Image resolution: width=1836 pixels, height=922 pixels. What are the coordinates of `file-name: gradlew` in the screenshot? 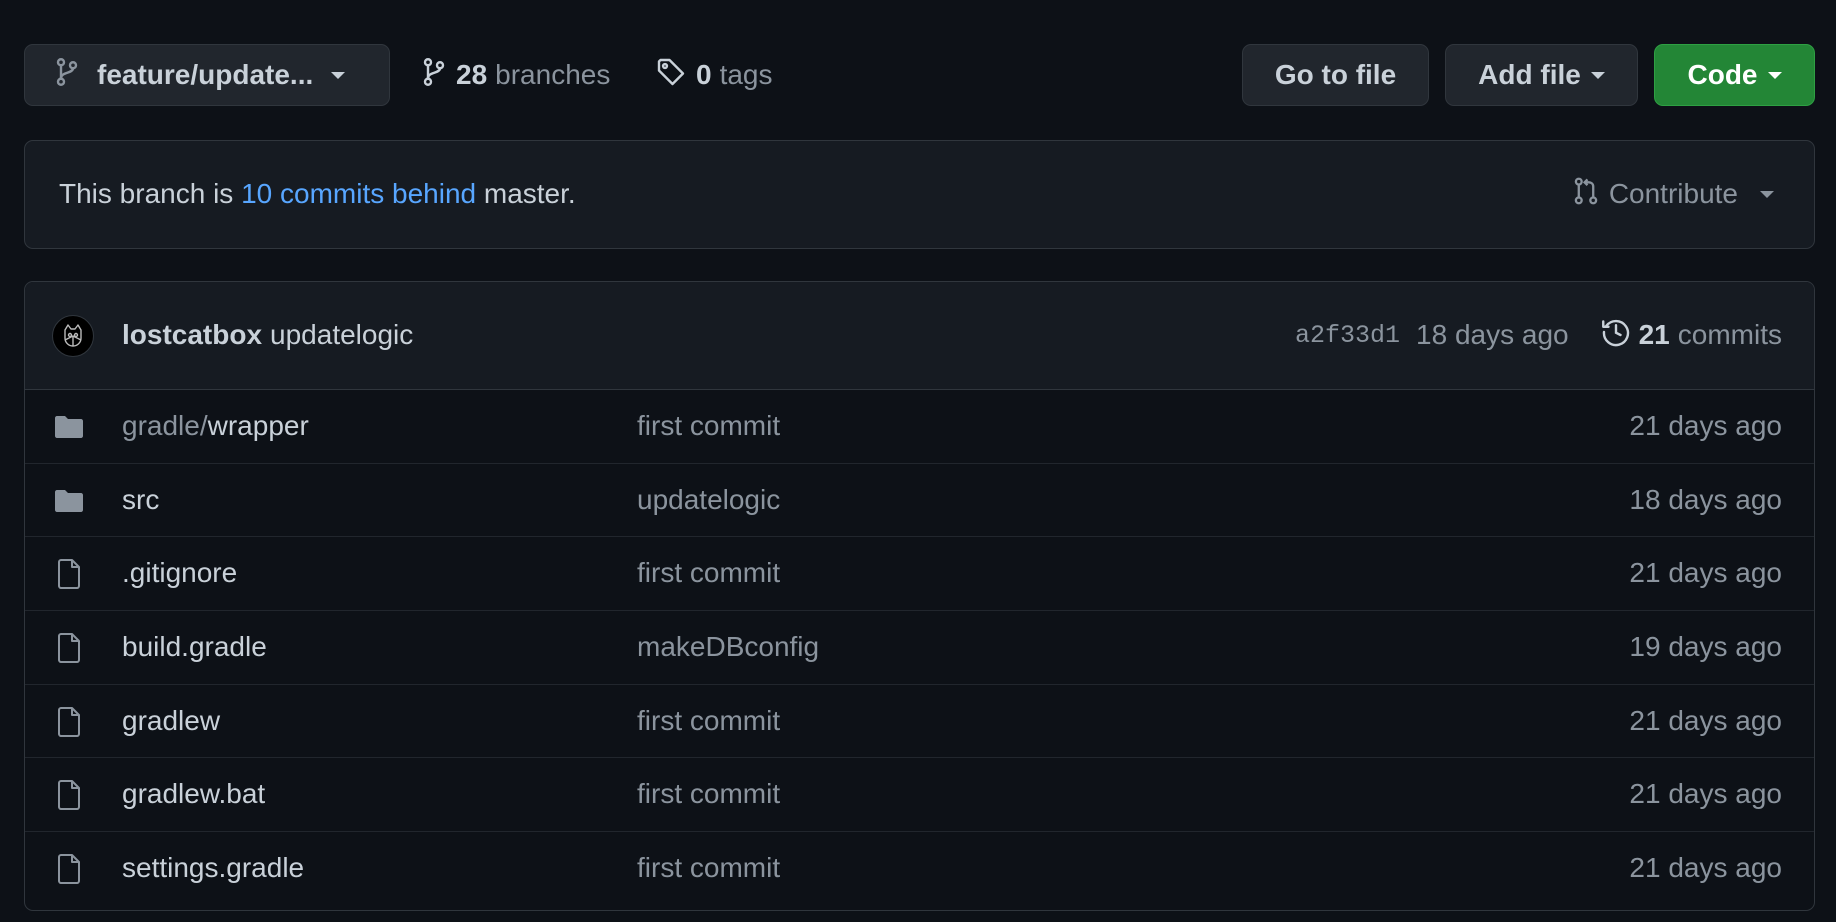 It's located at (171, 720).